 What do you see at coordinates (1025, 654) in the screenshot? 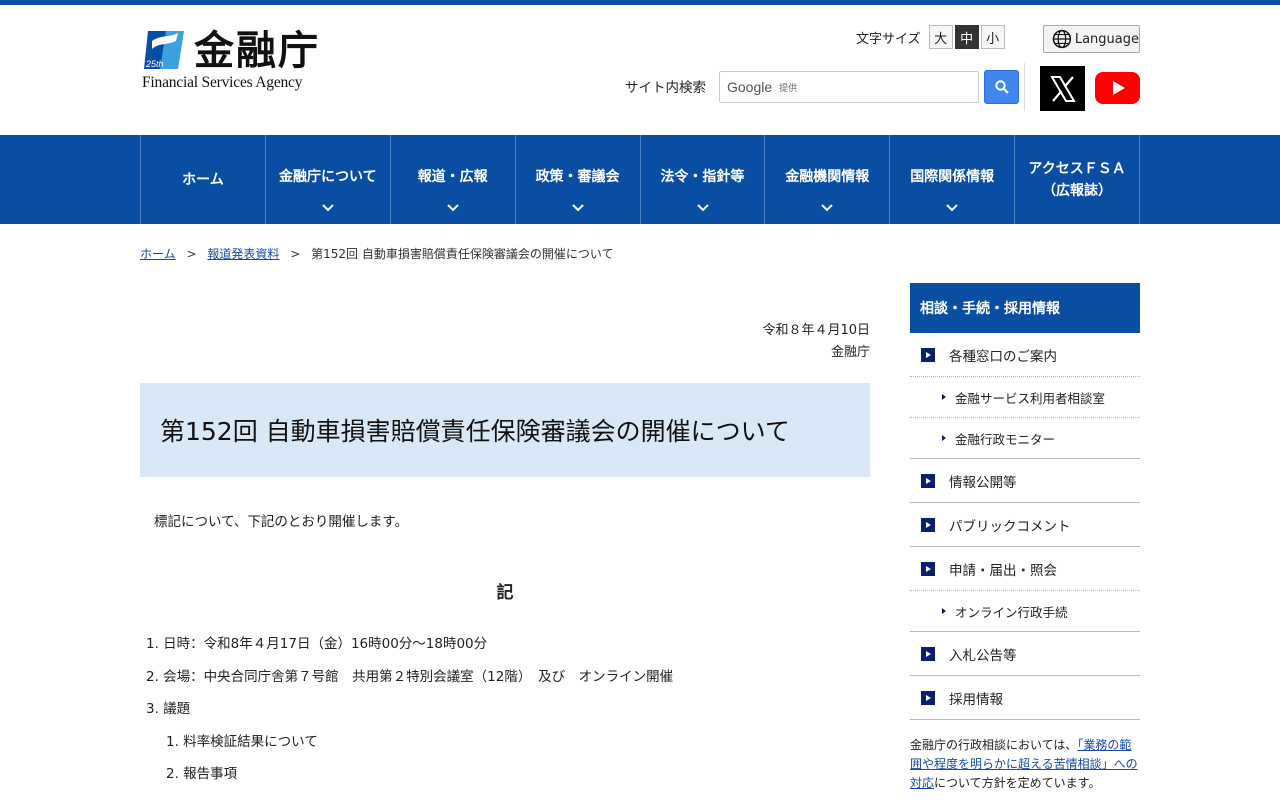
I see `sidebar-item-tenders: 入札公告等` at bounding box center [1025, 654].